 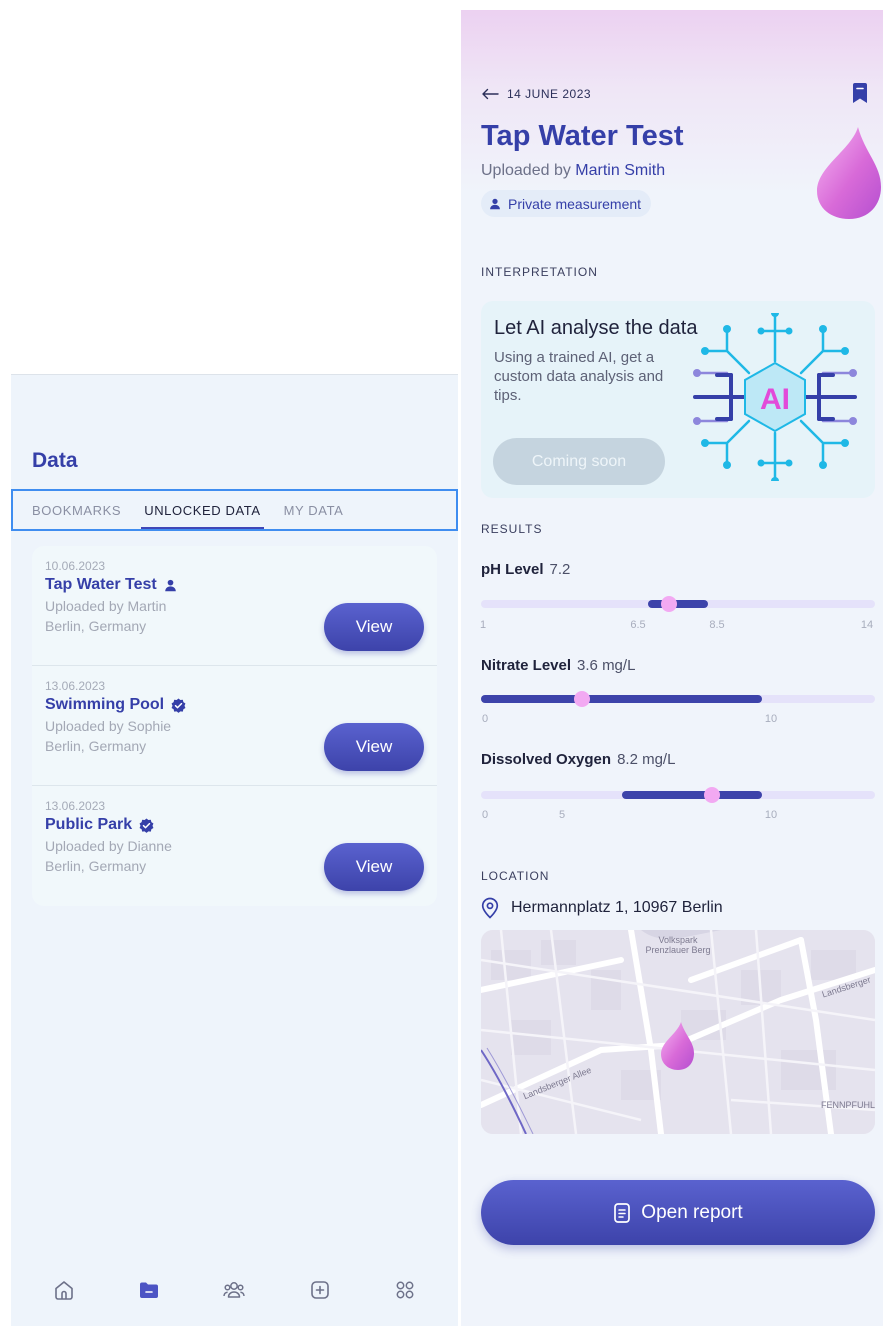 I want to click on location-address: Hermannplatz 1, 10967 Berlin, so click(x=602, y=908).